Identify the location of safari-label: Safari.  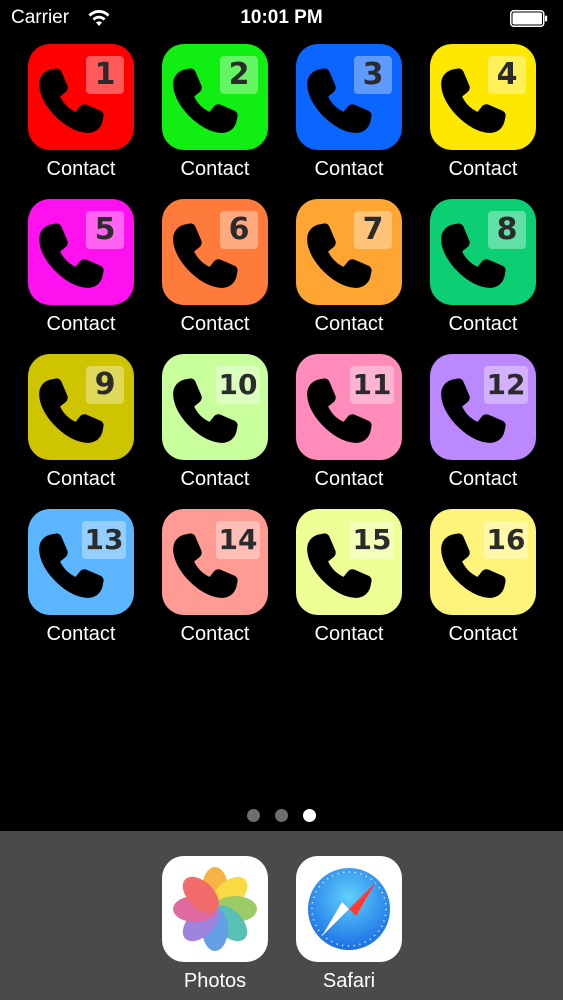
(349, 981).